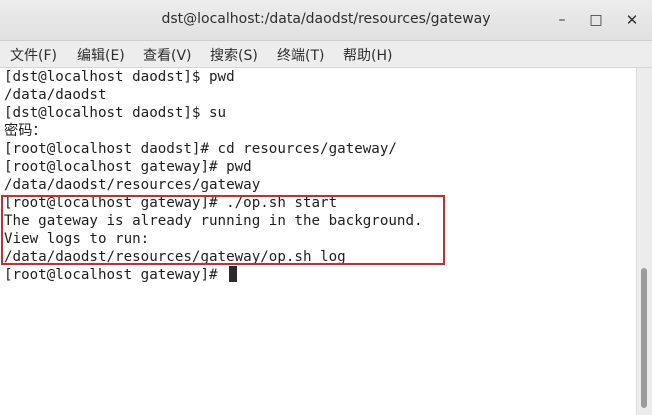 The image size is (652, 415). What do you see at coordinates (367, 55) in the screenshot?
I see `menu-help: 帮助(H)` at bounding box center [367, 55].